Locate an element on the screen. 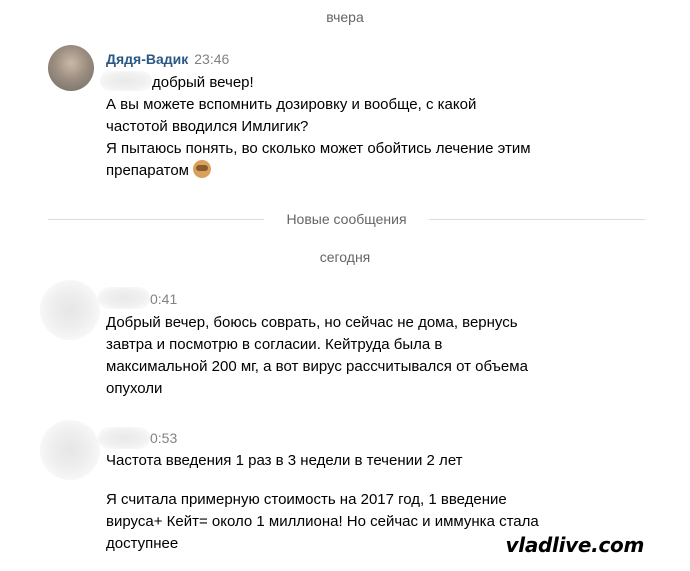 Image resolution: width=690 pixels, height=571 pixels. sender-name: Дядя-Вадик is located at coordinates (147, 59).